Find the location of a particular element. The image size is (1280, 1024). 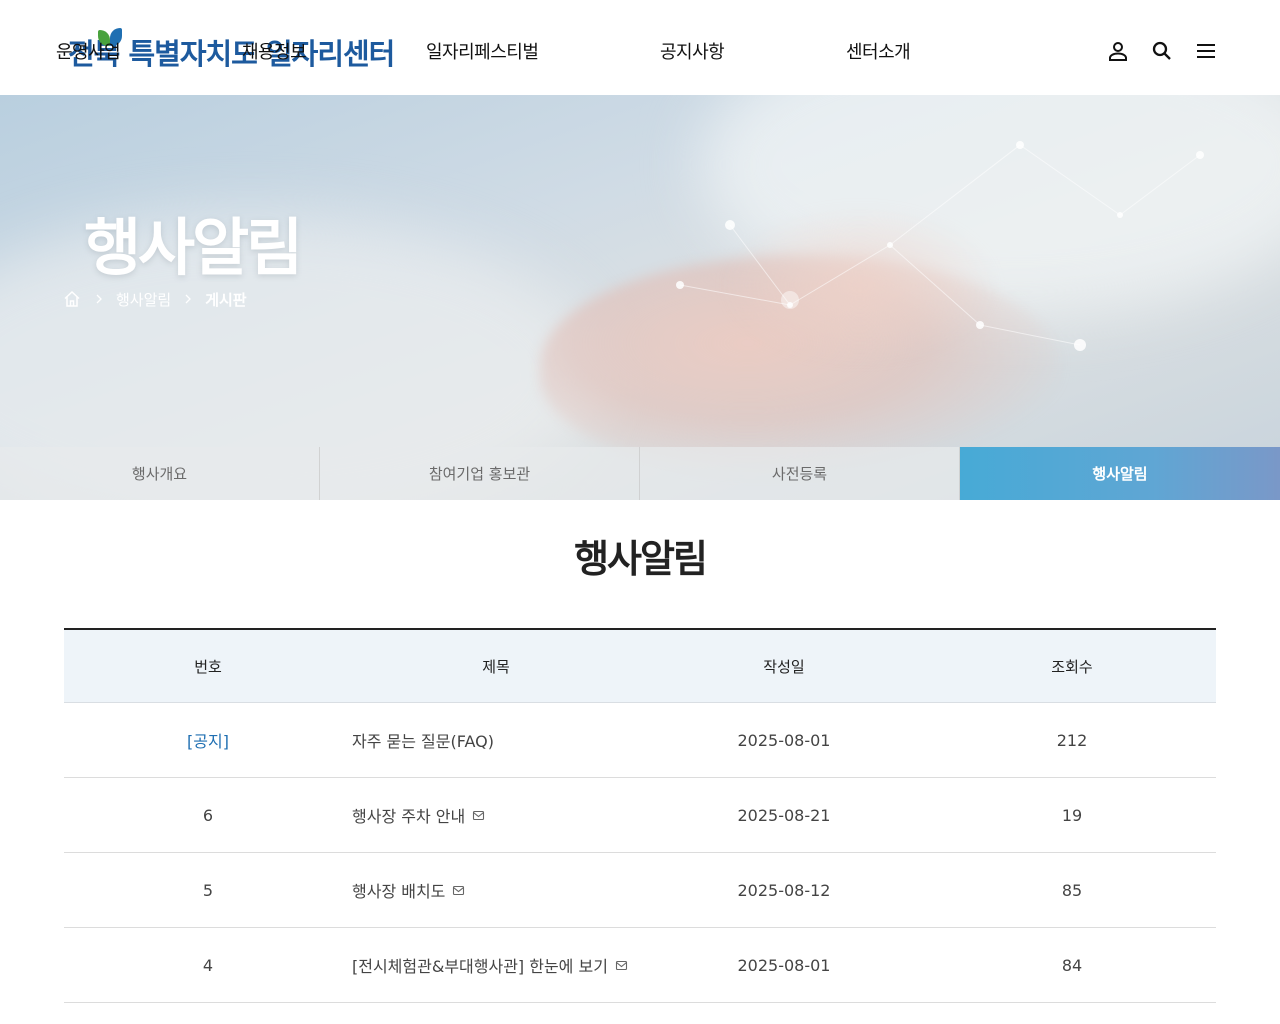

tab-company-showcase: 참여기업 홍보관 is located at coordinates (480, 473).